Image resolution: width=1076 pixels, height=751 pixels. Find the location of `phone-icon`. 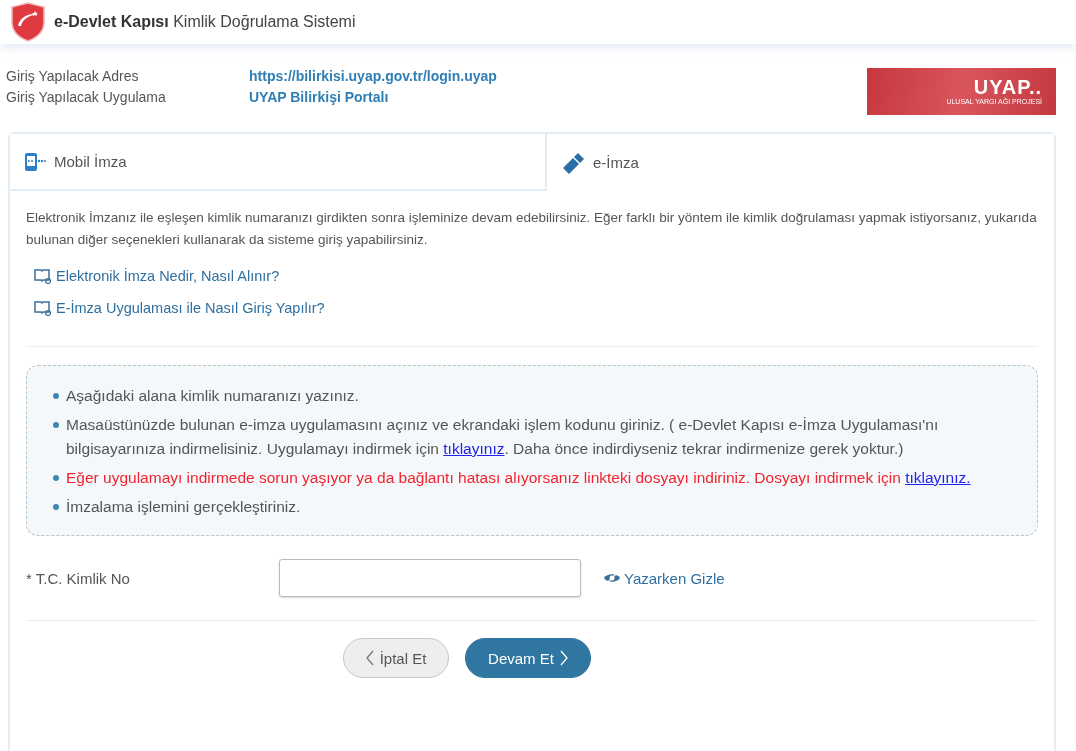

phone-icon is located at coordinates (35, 161).